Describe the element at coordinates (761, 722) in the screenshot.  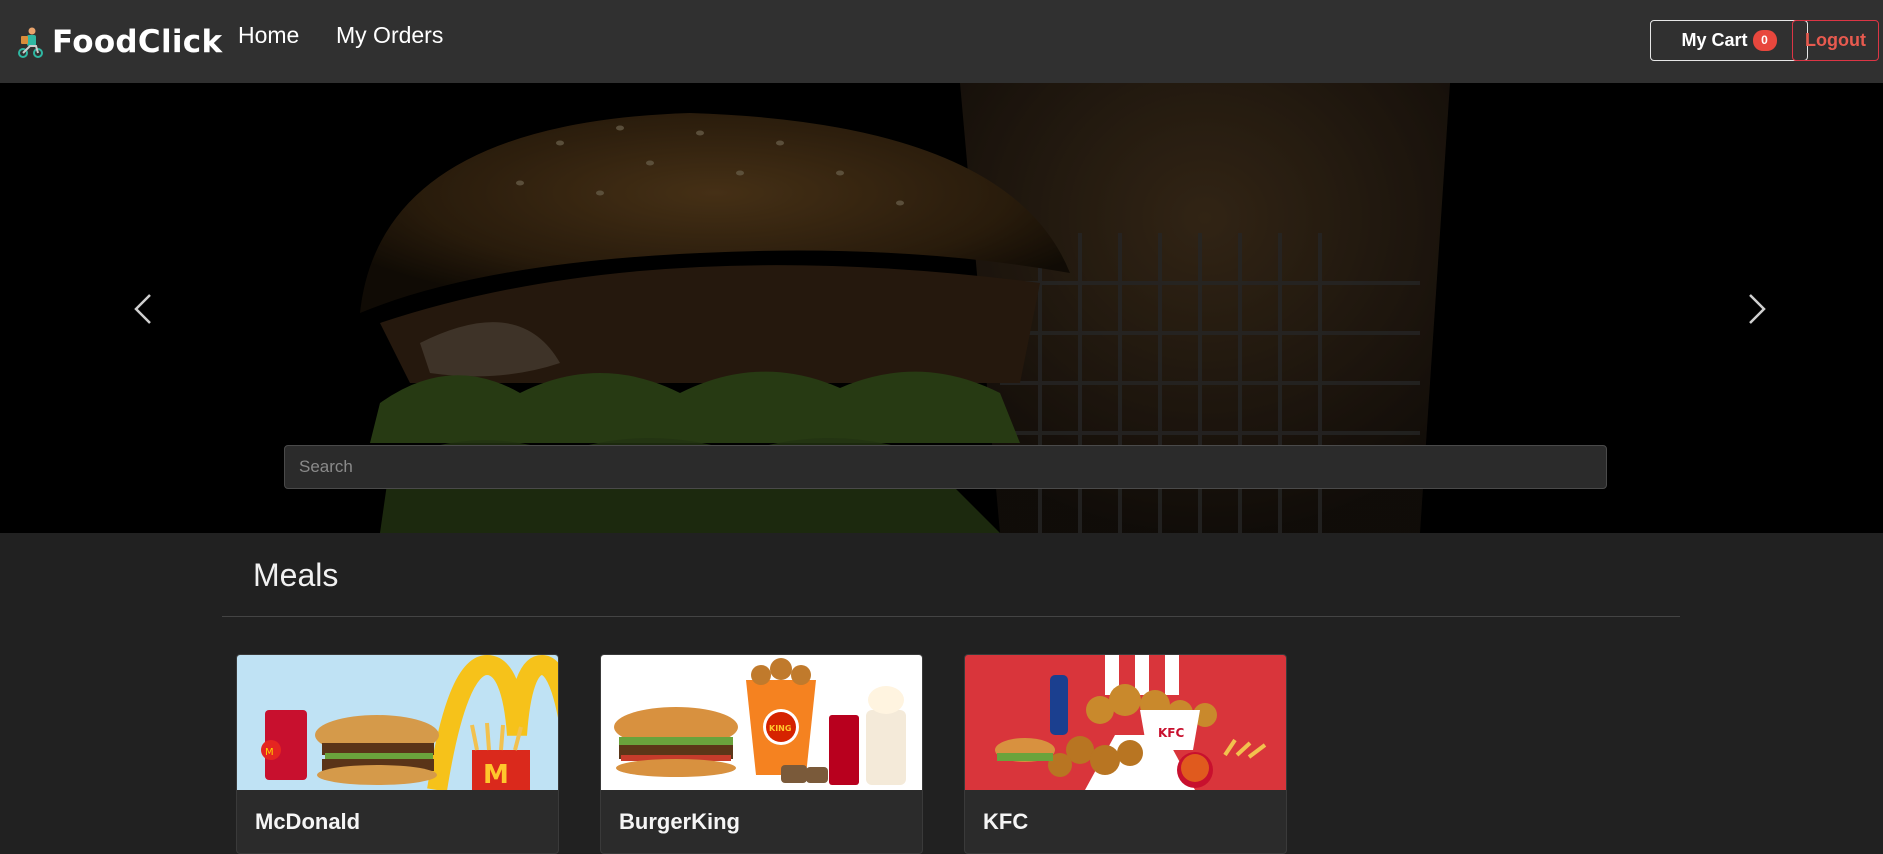
I see `burgerking-image: KING` at that location.